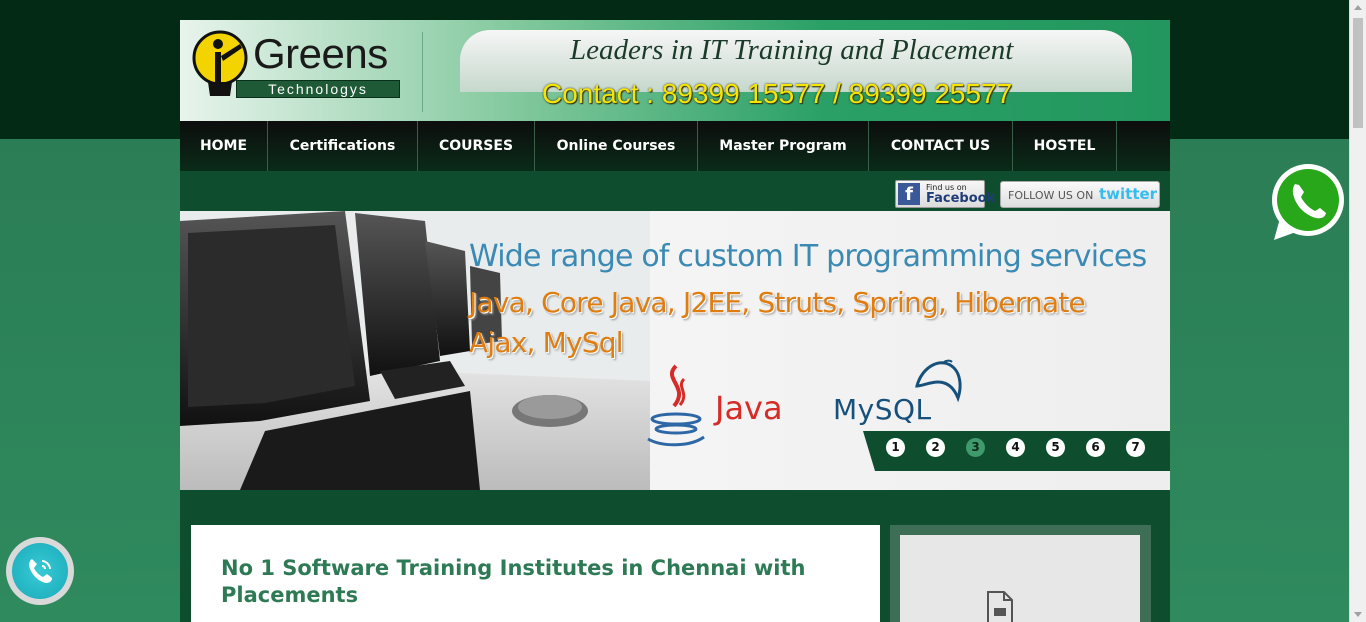 This screenshot has width=1366, height=622. What do you see at coordinates (546, 342) in the screenshot?
I see `slide-subtitle-2: Ajax, MySql` at bounding box center [546, 342].